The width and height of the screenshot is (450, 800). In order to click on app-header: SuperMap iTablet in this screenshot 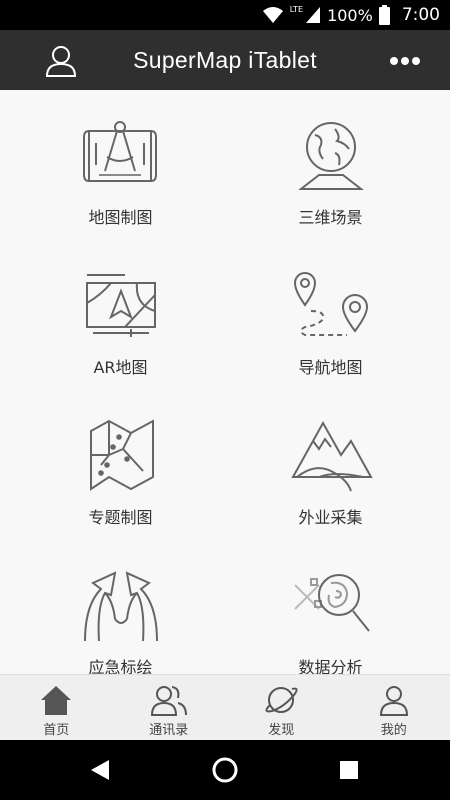, I will do `click(225, 60)`.